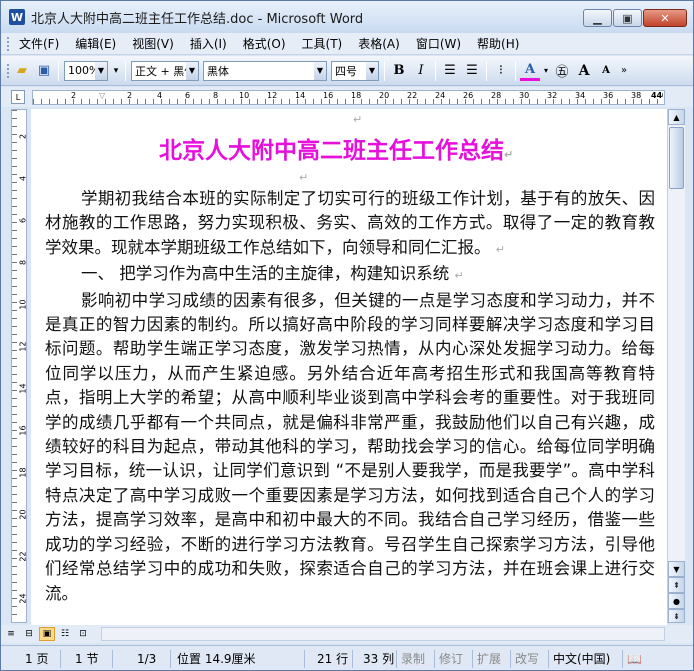 The image size is (694, 671). Describe the element at coordinates (86, 70) in the screenshot. I see `zoom-select: 100% ▼` at that location.